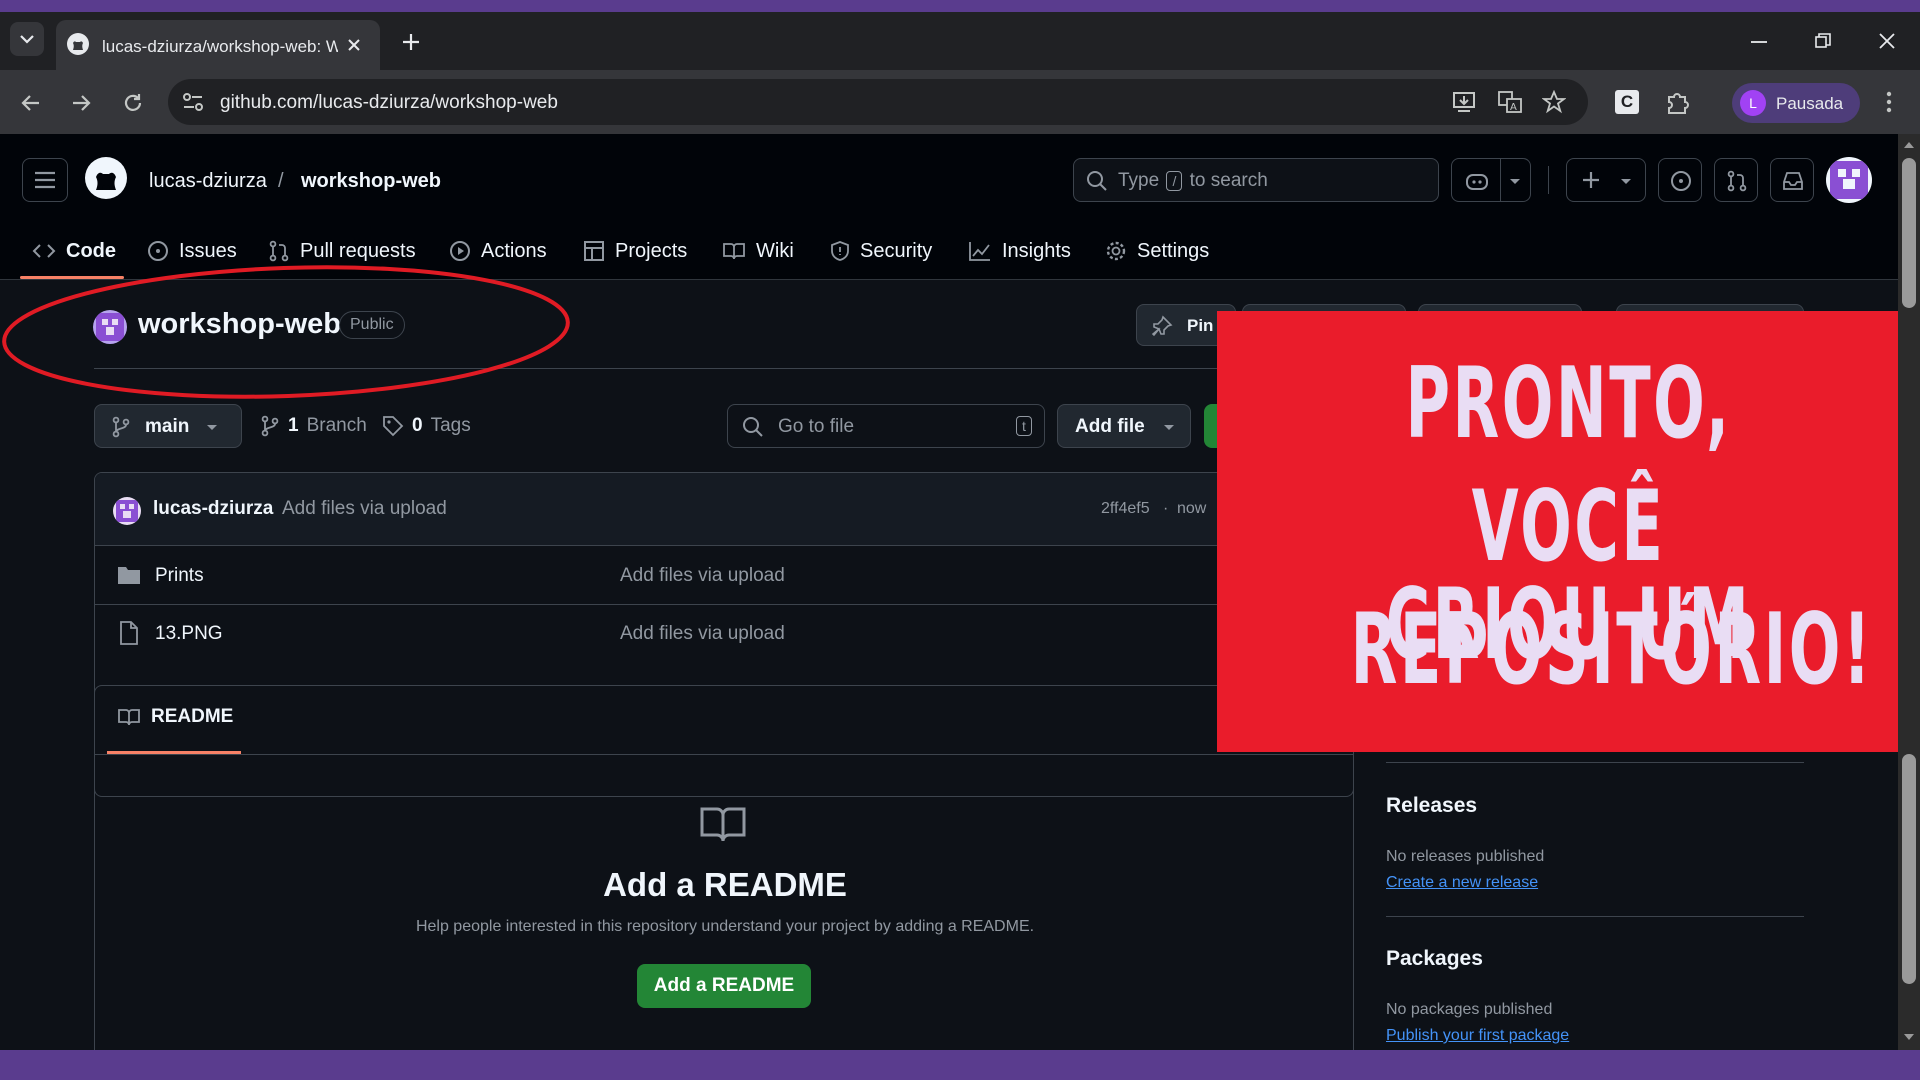  I want to click on github-favicon-icon, so click(78, 44).